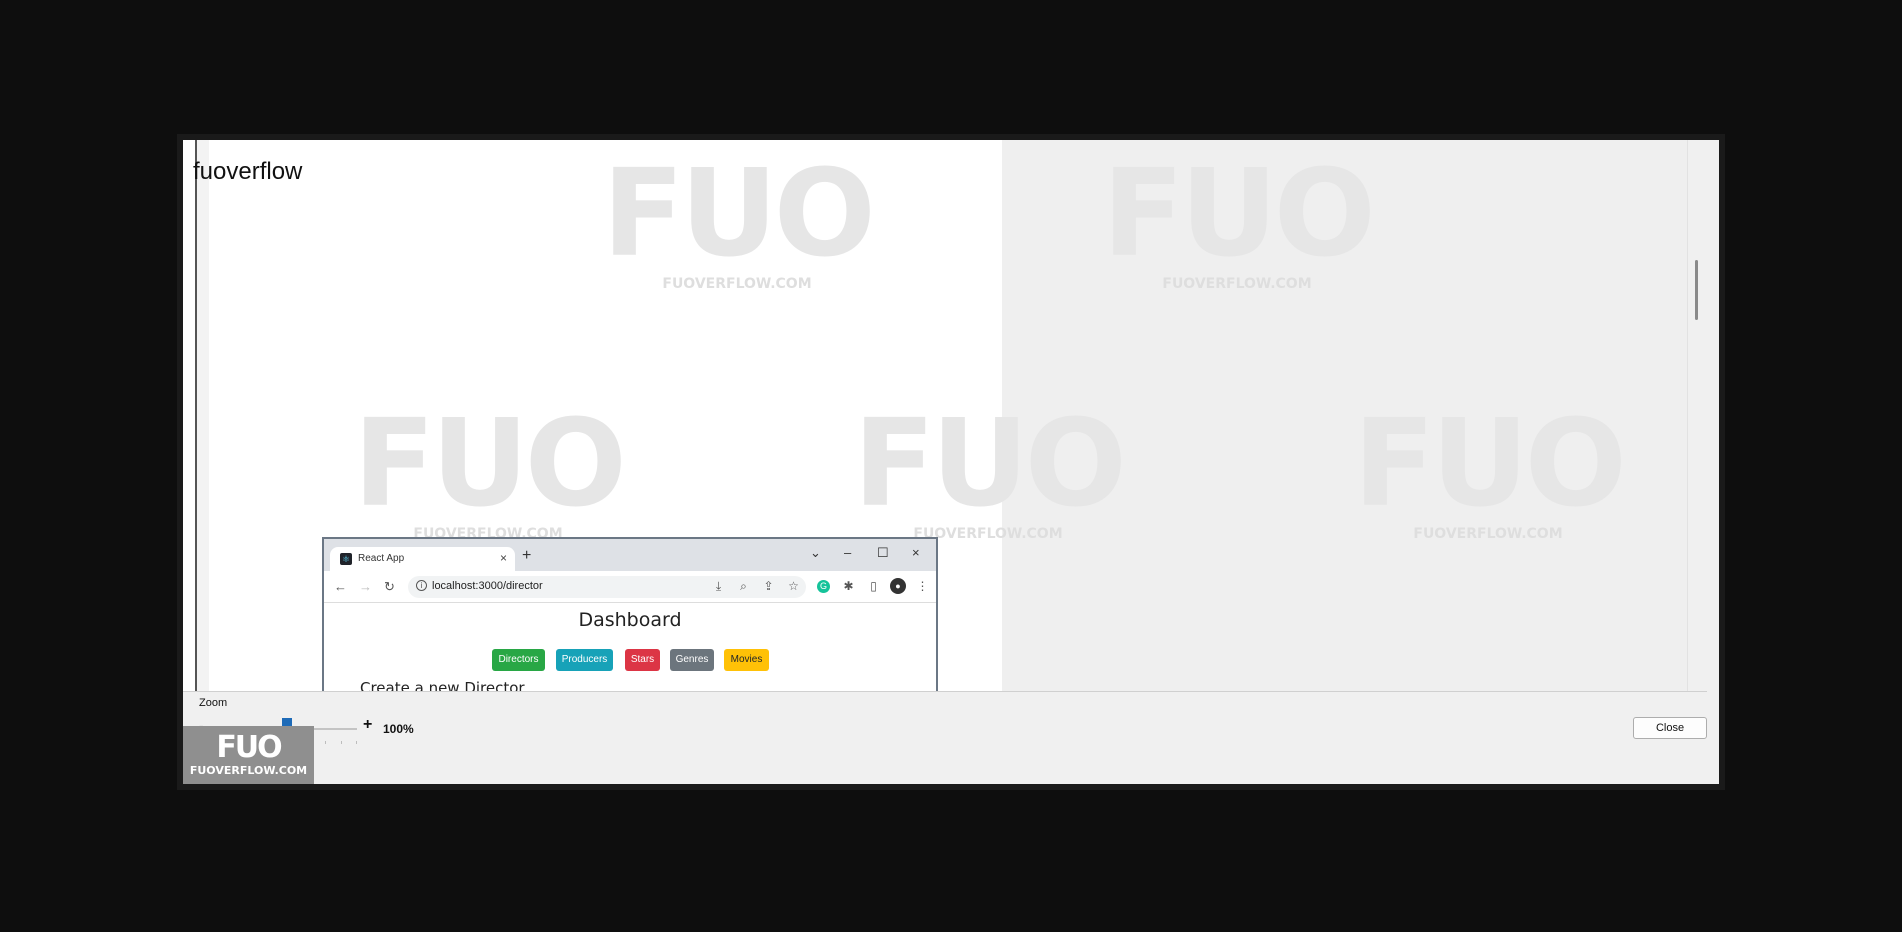  I want to click on profile-avatar-icon: ●, so click(898, 586).